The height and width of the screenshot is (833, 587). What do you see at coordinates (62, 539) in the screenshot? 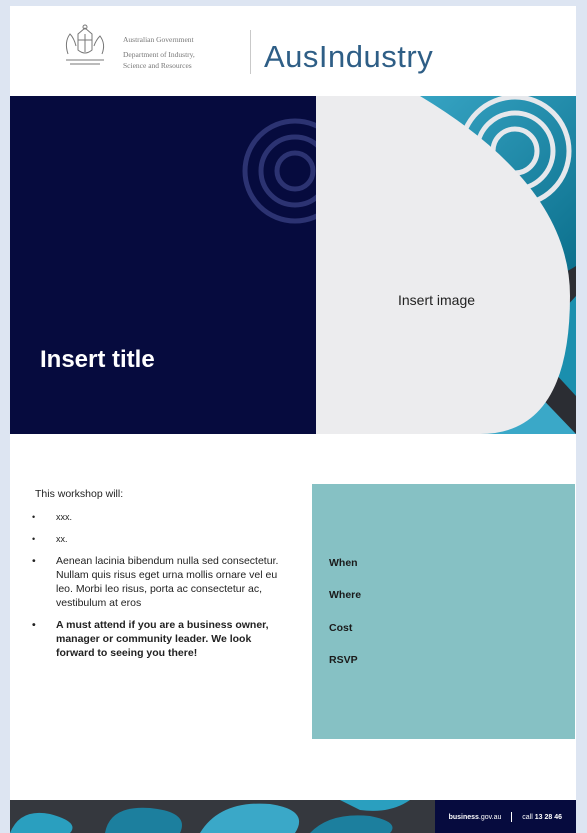
I see `bullet-text: xx.` at bounding box center [62, 539].